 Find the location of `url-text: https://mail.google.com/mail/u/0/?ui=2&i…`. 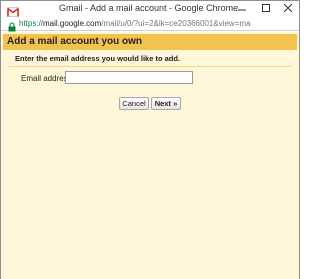

url-text: https://mail.google.com/mail/u/0/?ui=2&i… is located at coordinates (158, 23).